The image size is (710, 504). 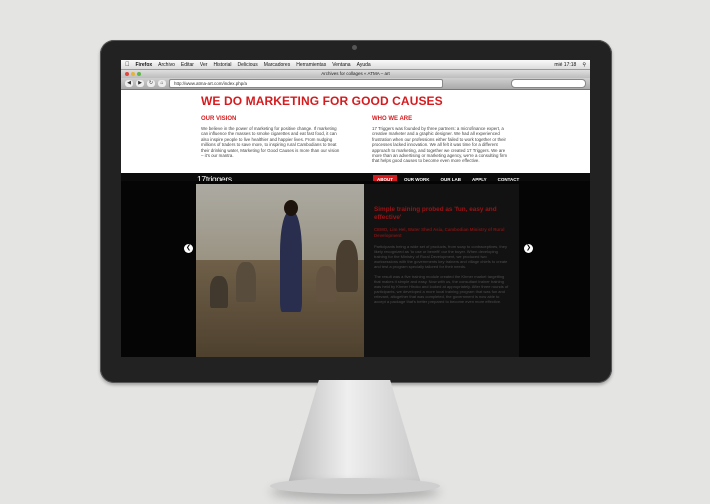 I want to click on menu-item-ventana: Ventana, so click(x=341, y=65).